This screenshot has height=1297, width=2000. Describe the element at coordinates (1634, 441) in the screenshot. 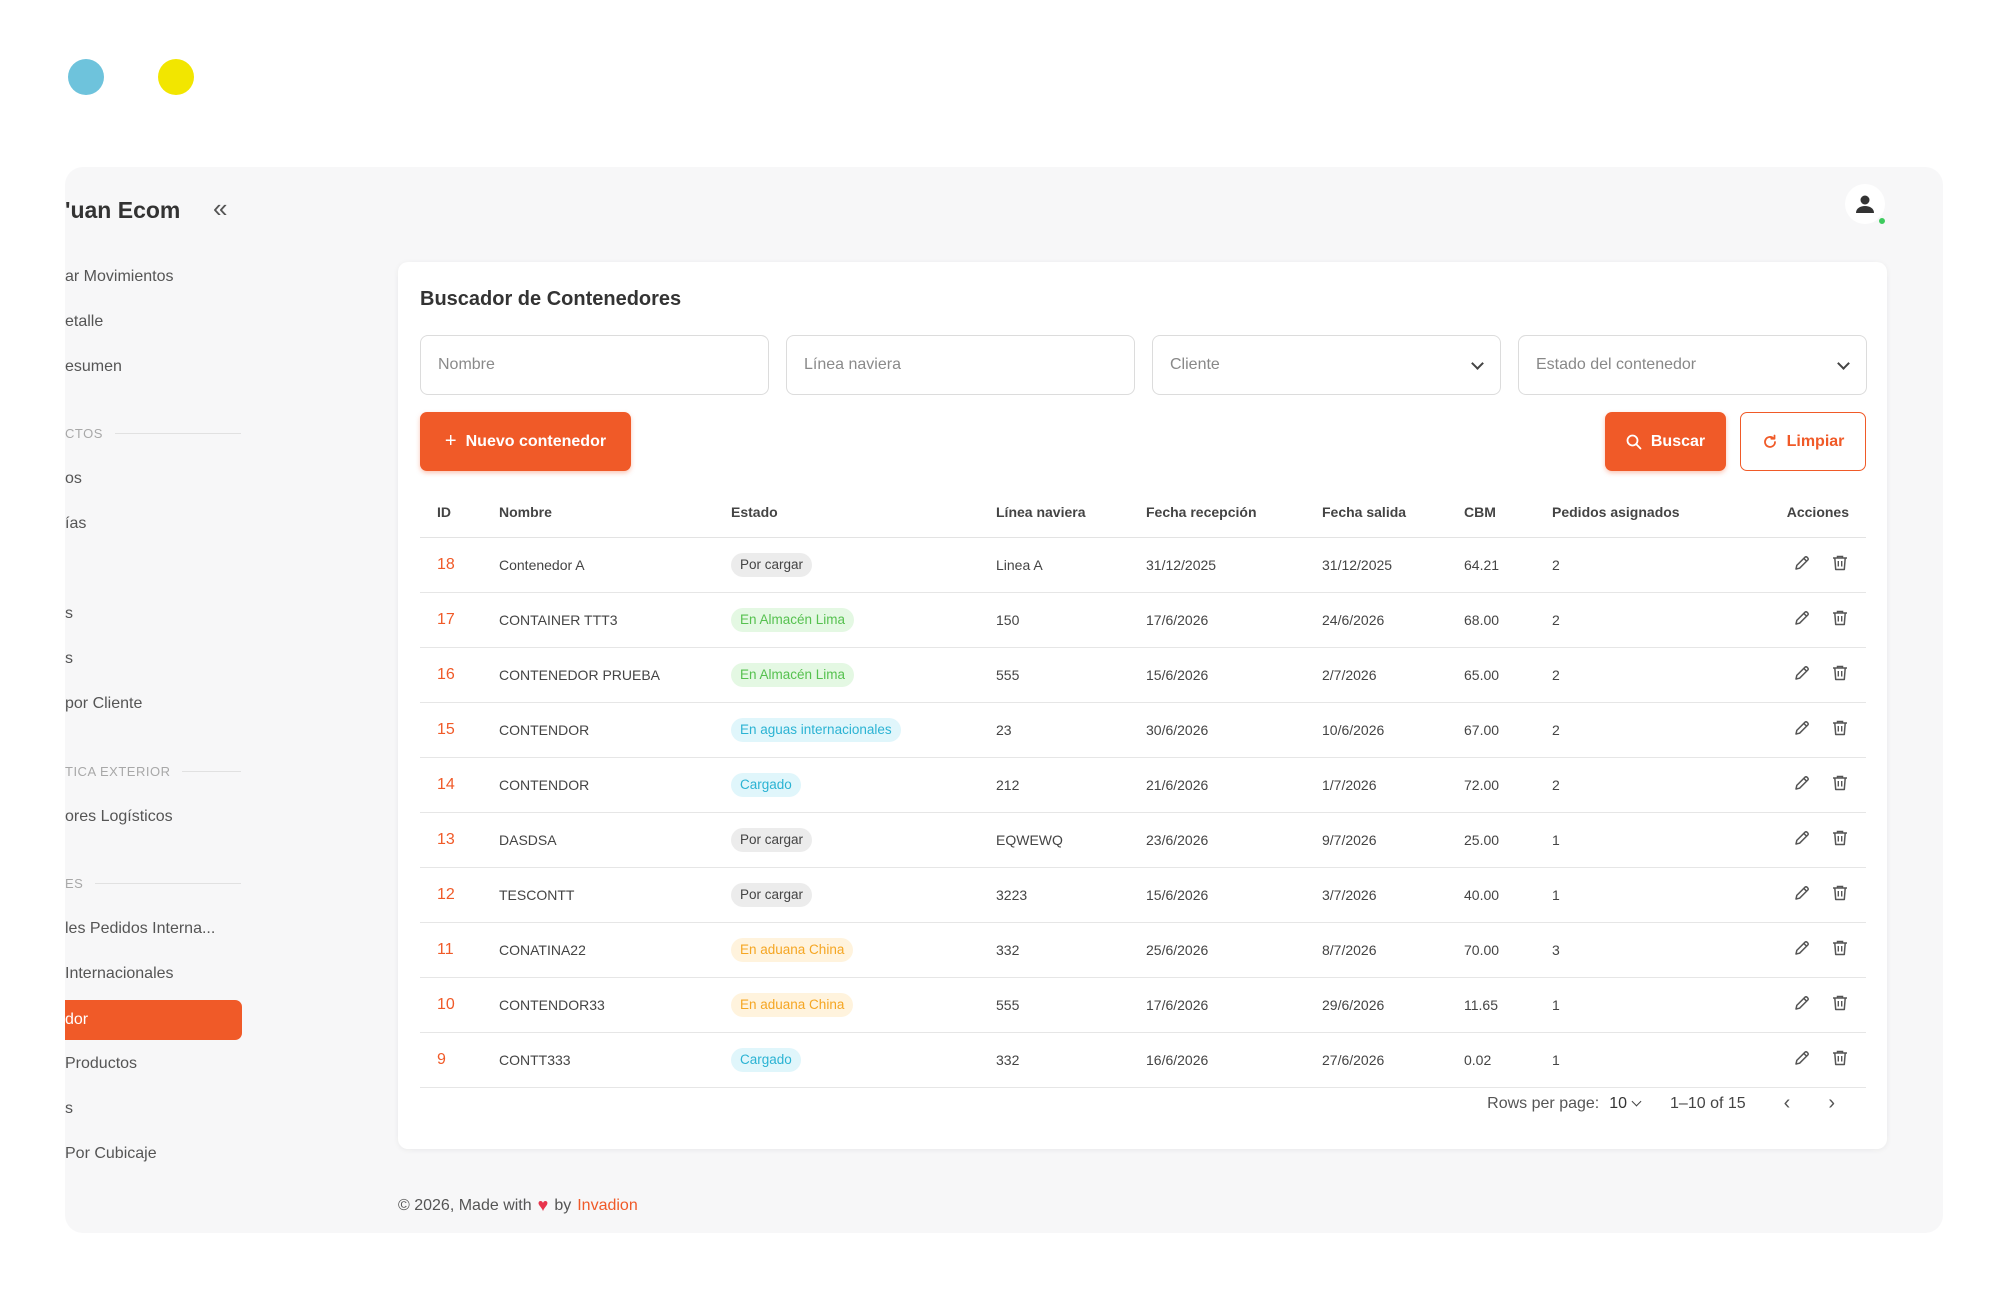

I see `search-icon` at that location.